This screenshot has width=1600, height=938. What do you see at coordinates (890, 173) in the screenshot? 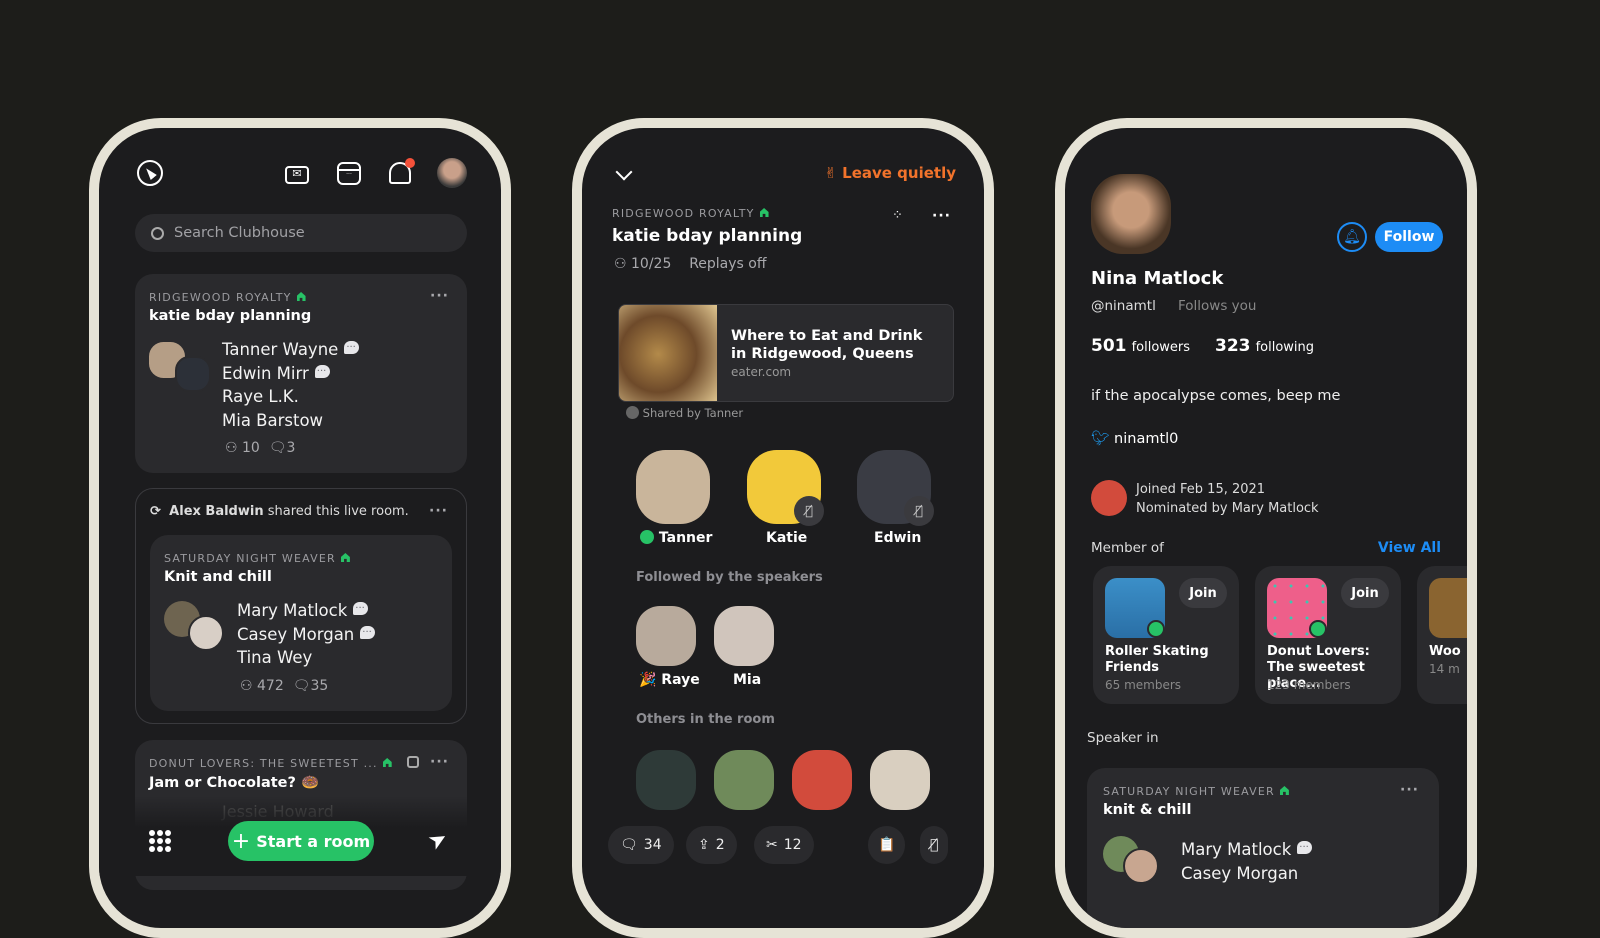
I see `leave-quietly-button: ✌ Leave quietly` at bounding box center [890, 173].